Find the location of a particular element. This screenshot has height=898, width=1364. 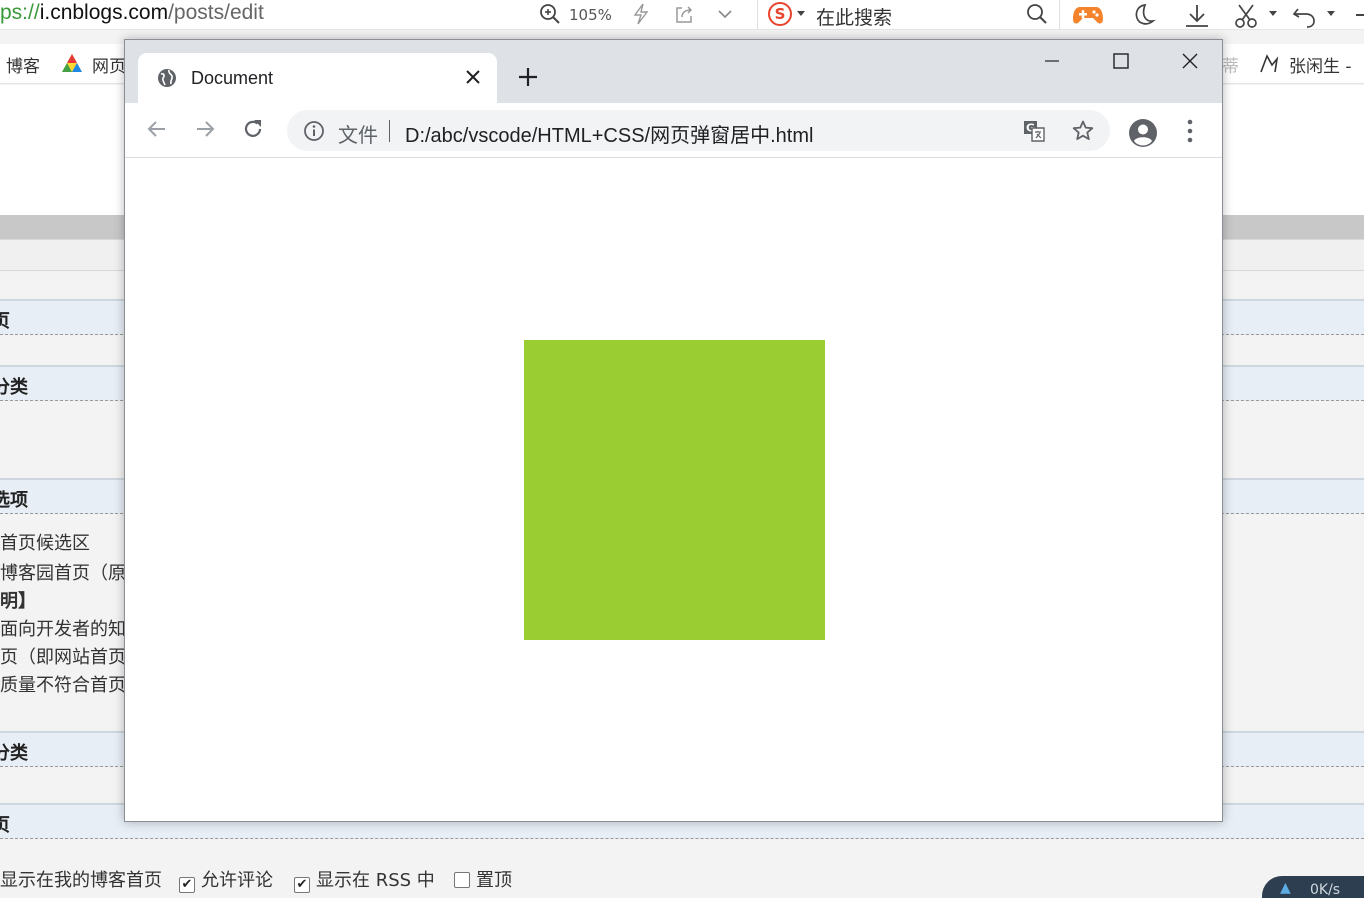

globe-icon is located at coordinates (167, 78).